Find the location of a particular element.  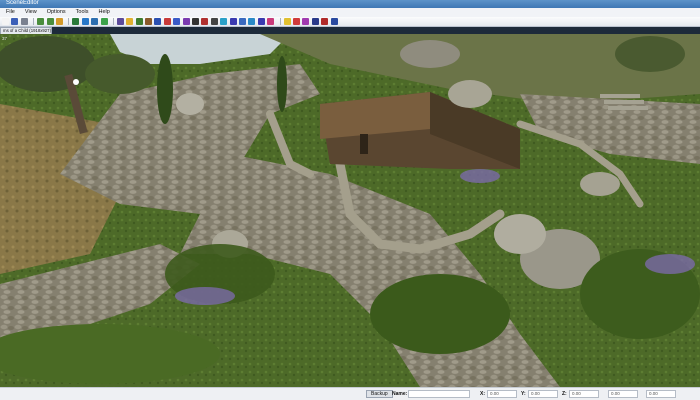

viewport-coords: 37 is located at coordinates (5, 38).